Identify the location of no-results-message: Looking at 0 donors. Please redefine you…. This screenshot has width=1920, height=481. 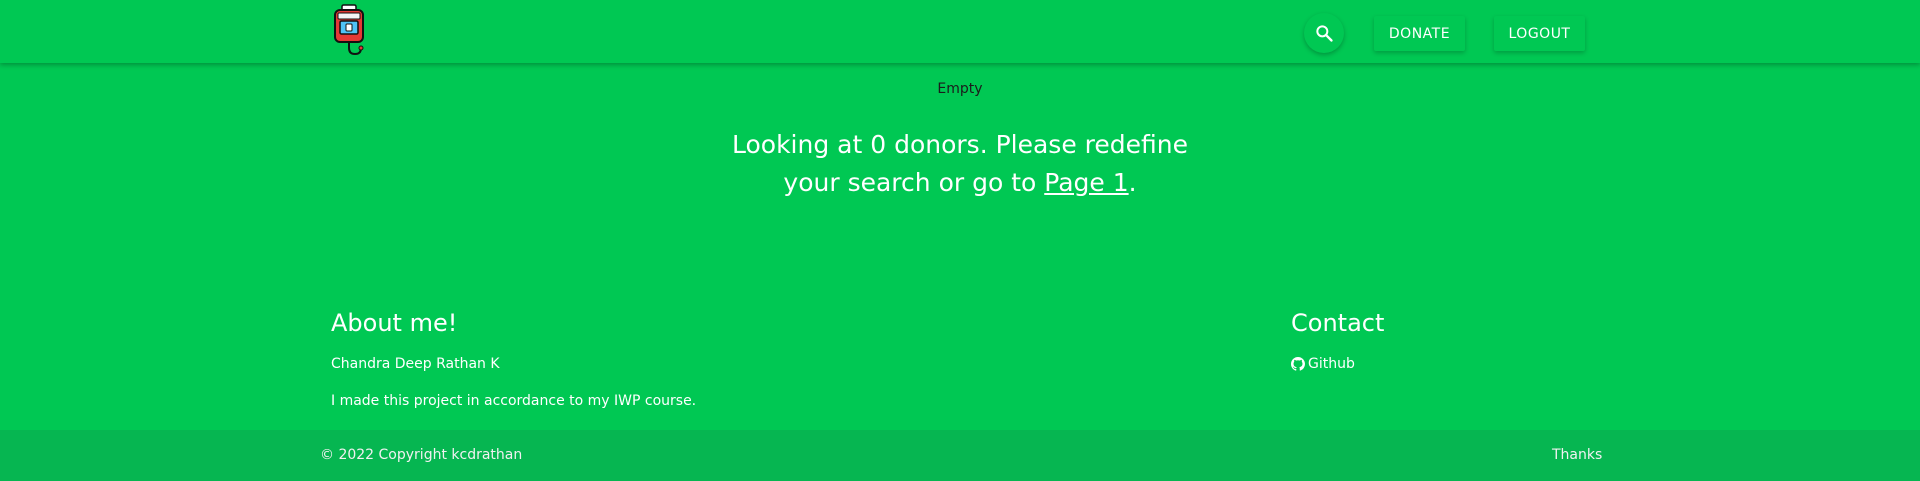
(960, 164).